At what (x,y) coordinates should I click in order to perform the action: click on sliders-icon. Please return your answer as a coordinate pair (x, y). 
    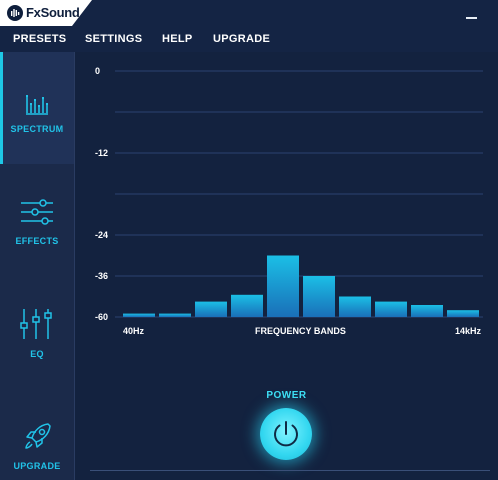
    Looking at the image, I should click on (37, 213).